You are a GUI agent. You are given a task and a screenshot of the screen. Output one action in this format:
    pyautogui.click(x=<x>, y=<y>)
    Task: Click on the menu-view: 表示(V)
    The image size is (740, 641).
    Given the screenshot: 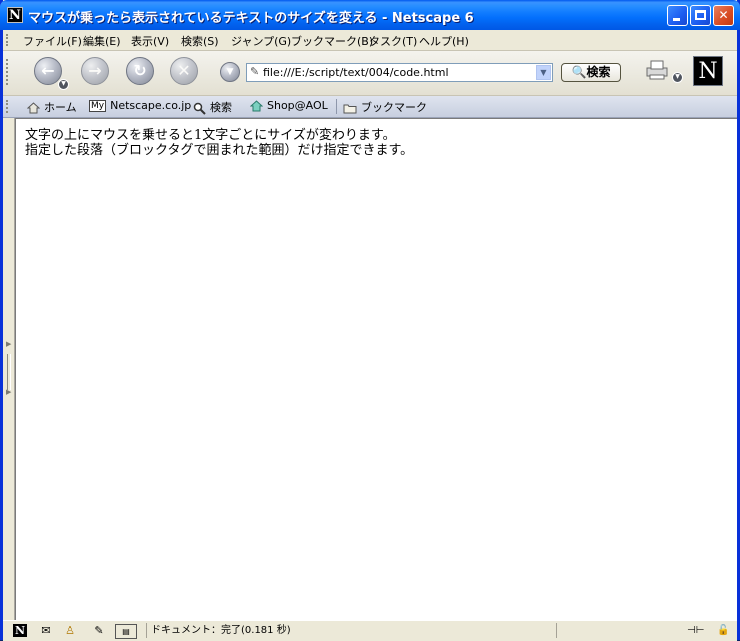 What is the action you would take?
    pyautogui.click(x=150, y=41)
    